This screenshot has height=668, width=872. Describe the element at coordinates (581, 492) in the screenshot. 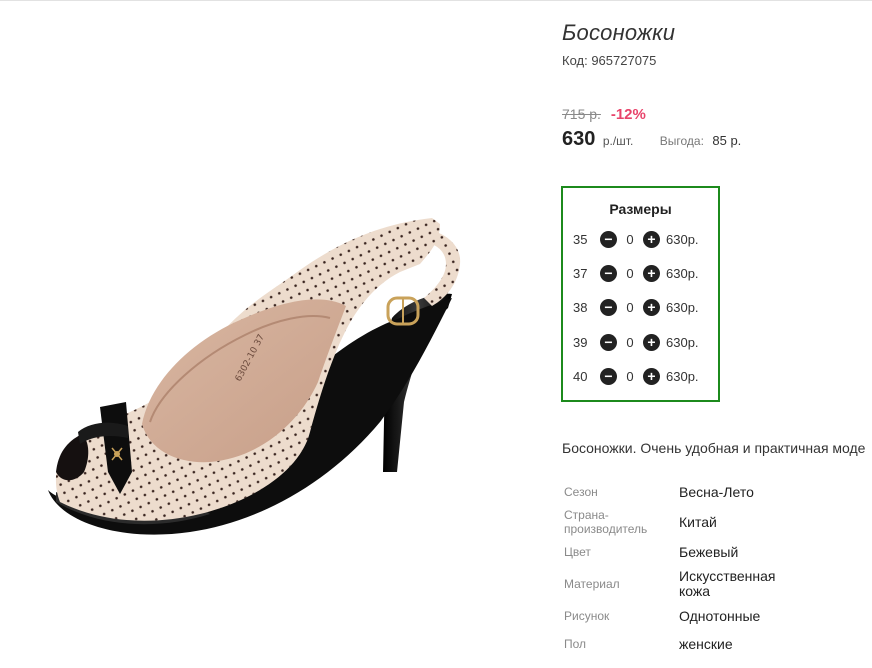

I see `attr-label-season: Сезон` at that location.